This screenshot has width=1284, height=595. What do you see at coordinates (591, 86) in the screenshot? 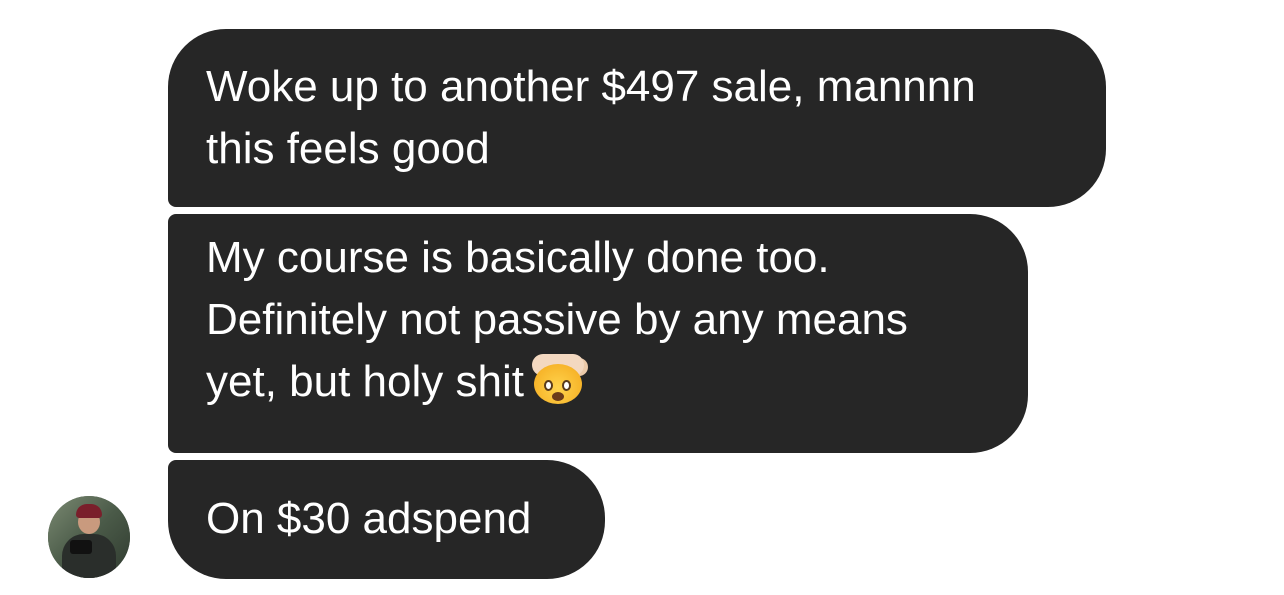
I see `message-line: Woke up to another $497 sale, mannnn` at bounding box center [591, 86].